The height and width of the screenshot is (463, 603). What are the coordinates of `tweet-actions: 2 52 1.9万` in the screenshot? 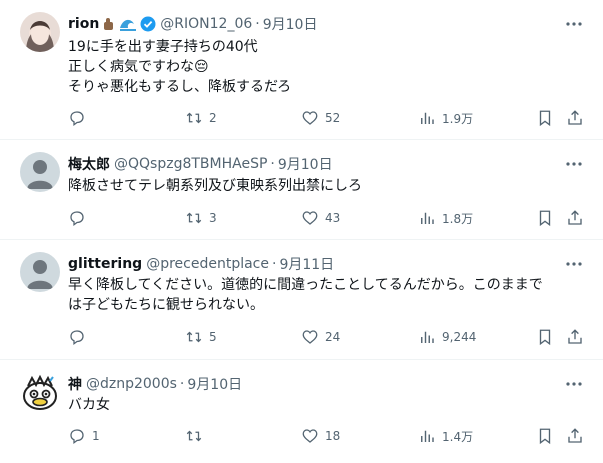 It's located at (328, 118).